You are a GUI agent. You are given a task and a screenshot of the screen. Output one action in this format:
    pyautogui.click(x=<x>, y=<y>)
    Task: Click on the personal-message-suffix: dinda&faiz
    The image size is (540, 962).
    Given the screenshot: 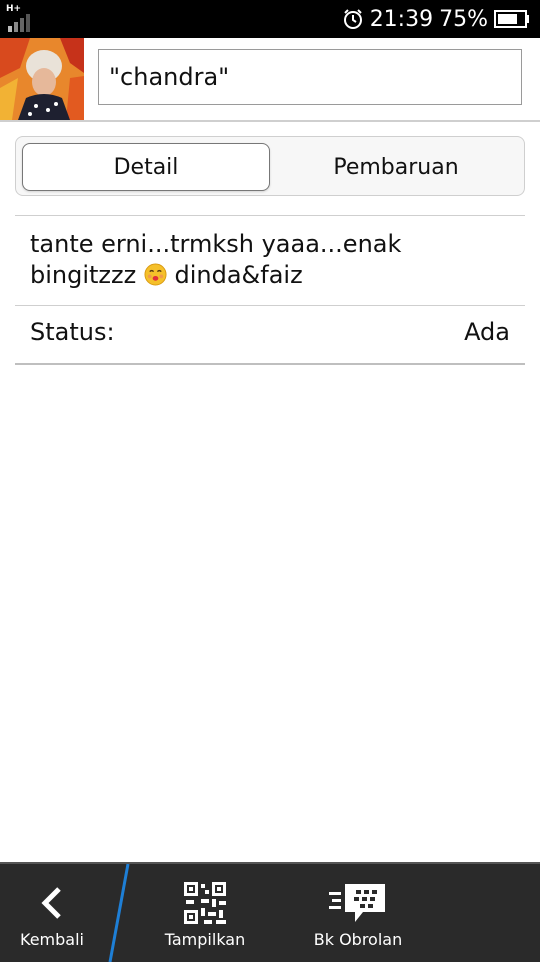 What is the action you would take?
    pyautogui.click(x=234, y=275)
    